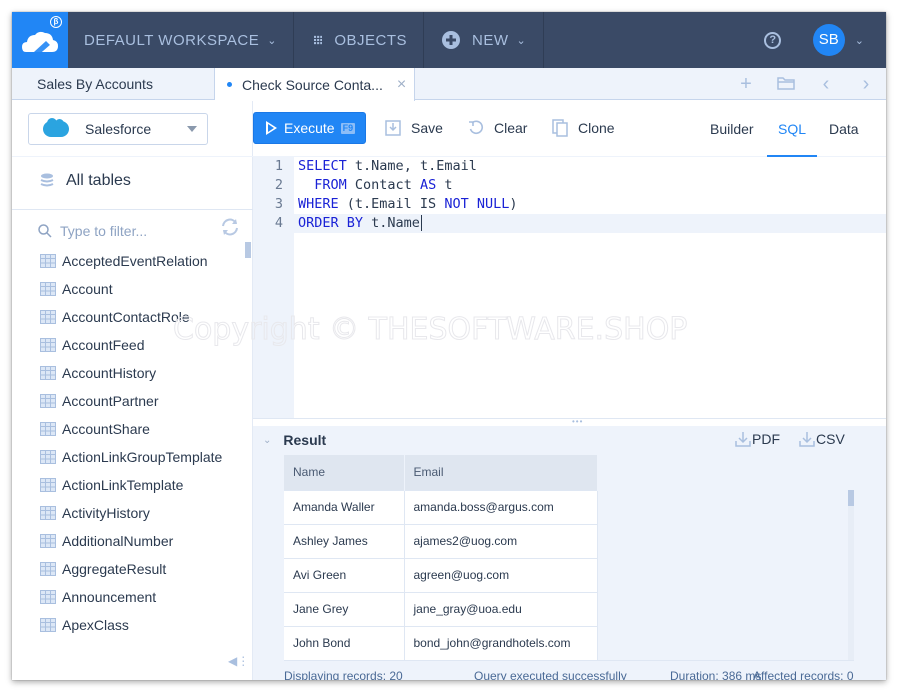 Image resolution: width=898 pixels, height=692 pixels. What do you see at coordinates (826, 84) in the screenshot?
I see `previous-tab-icon: ‹` at bounding box center [826, 84].